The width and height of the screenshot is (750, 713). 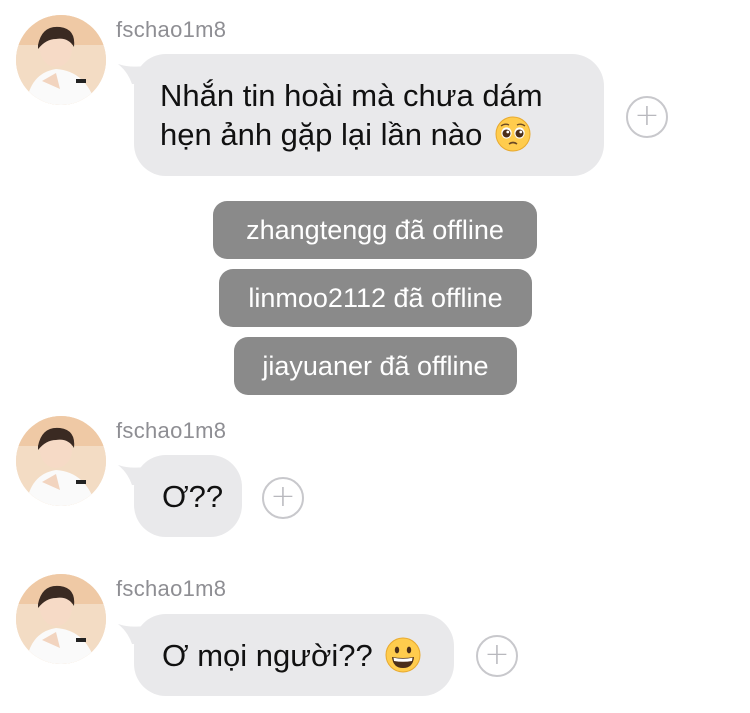 I want to click on message-text: Nhắn tin hoài mà chưa dám, so click(x=351, y=95).